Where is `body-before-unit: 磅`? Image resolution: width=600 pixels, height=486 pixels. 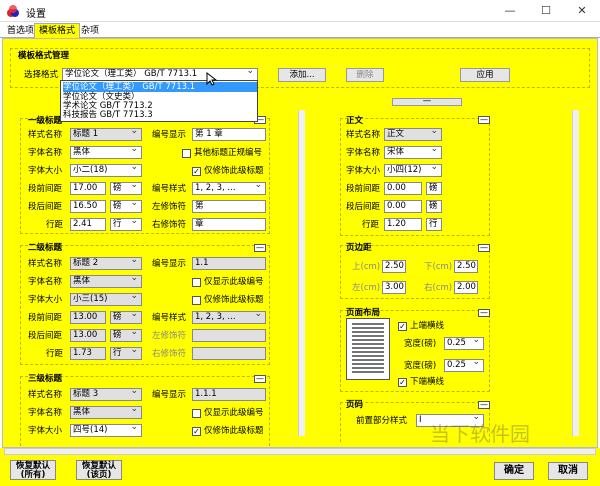 body-before-unit: 磅 is located at coordinates (434, 188).